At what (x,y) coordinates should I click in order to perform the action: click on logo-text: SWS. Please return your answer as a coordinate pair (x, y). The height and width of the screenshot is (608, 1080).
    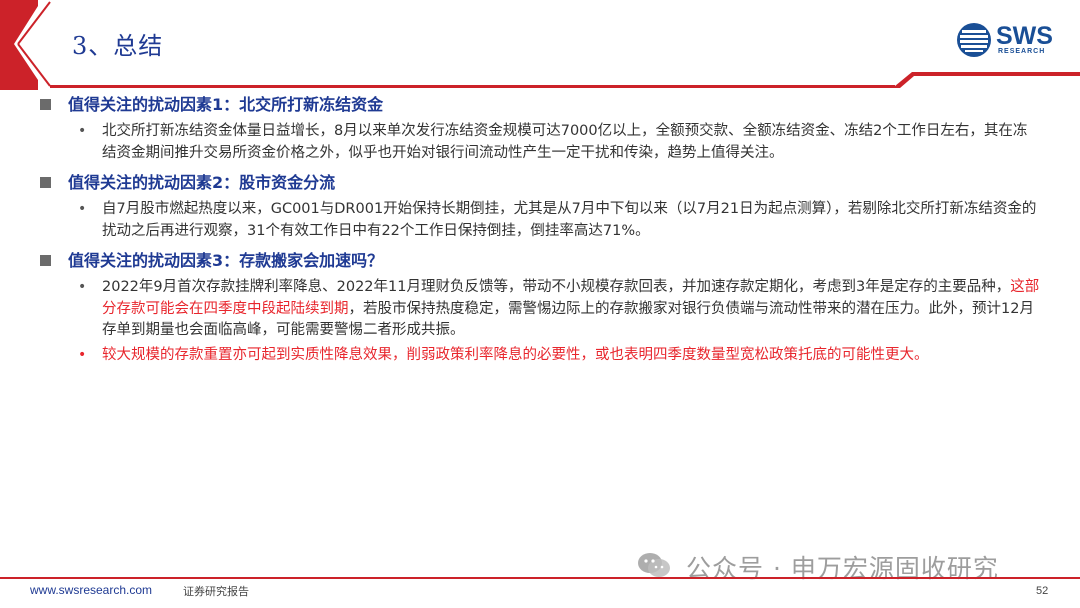
    Looking at the image, I should click on (1024, 36).